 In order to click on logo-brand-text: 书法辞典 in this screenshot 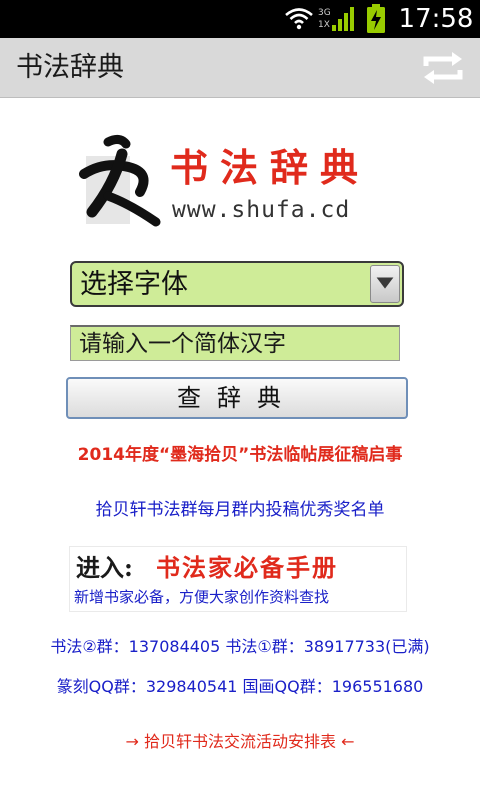, I will do `click(270, 167)`.